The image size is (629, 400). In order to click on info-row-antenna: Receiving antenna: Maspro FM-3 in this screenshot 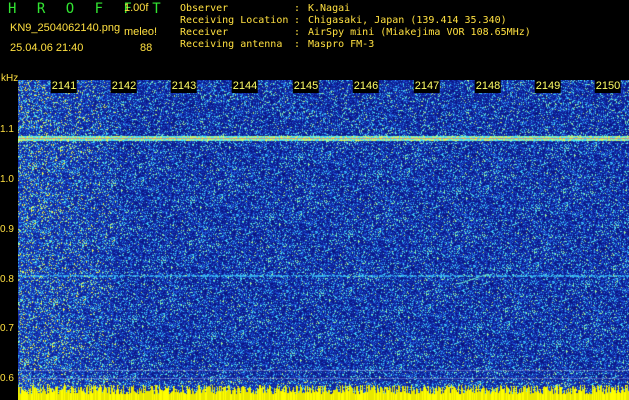, I will do `click(355, 45)`.